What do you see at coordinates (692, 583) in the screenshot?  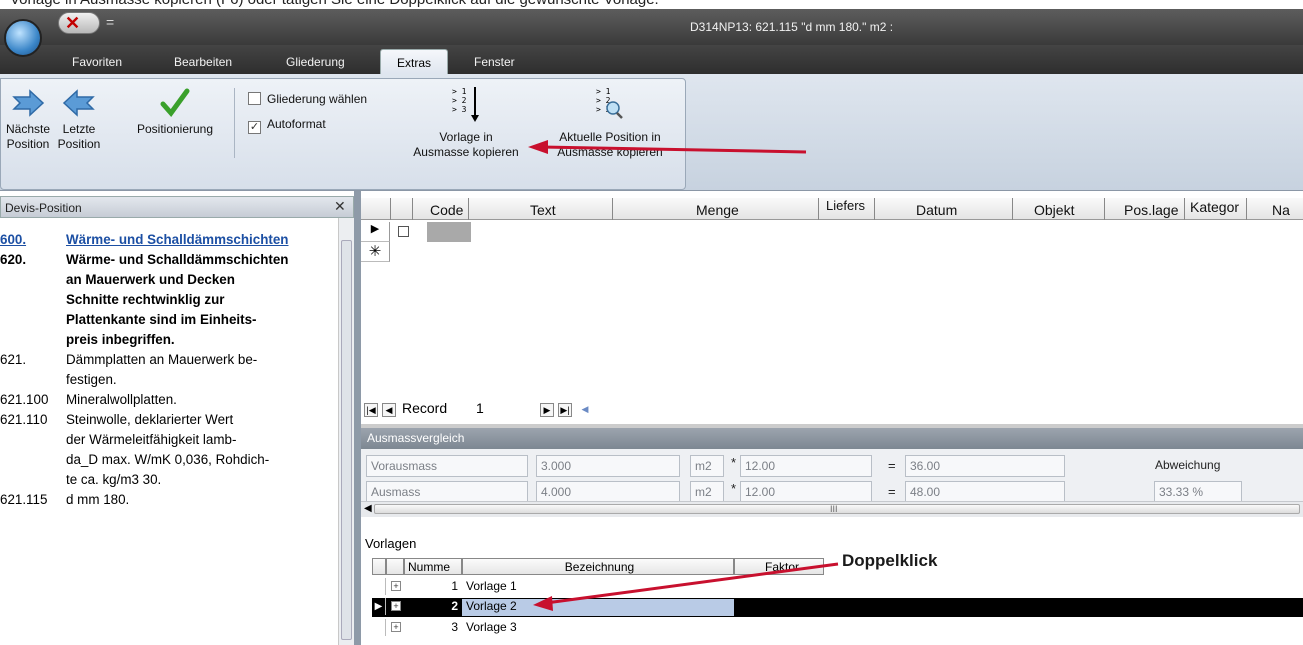 I see `annotation-arrow-template` at bounding box center [692, 583].